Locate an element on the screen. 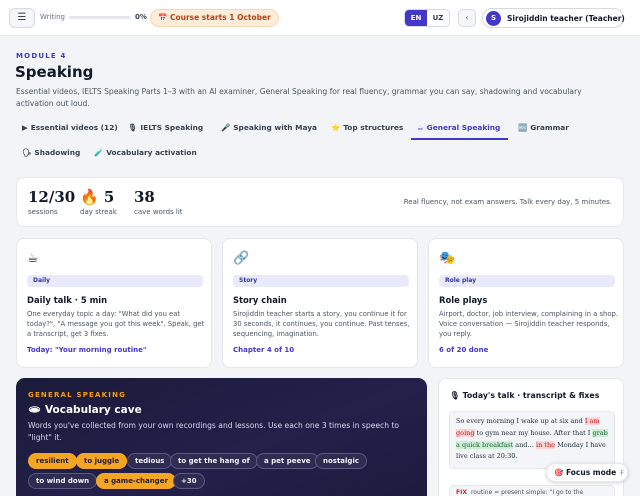  course-start-badge: 📅 Course starts 1 October is located at coordinates (214, 18).